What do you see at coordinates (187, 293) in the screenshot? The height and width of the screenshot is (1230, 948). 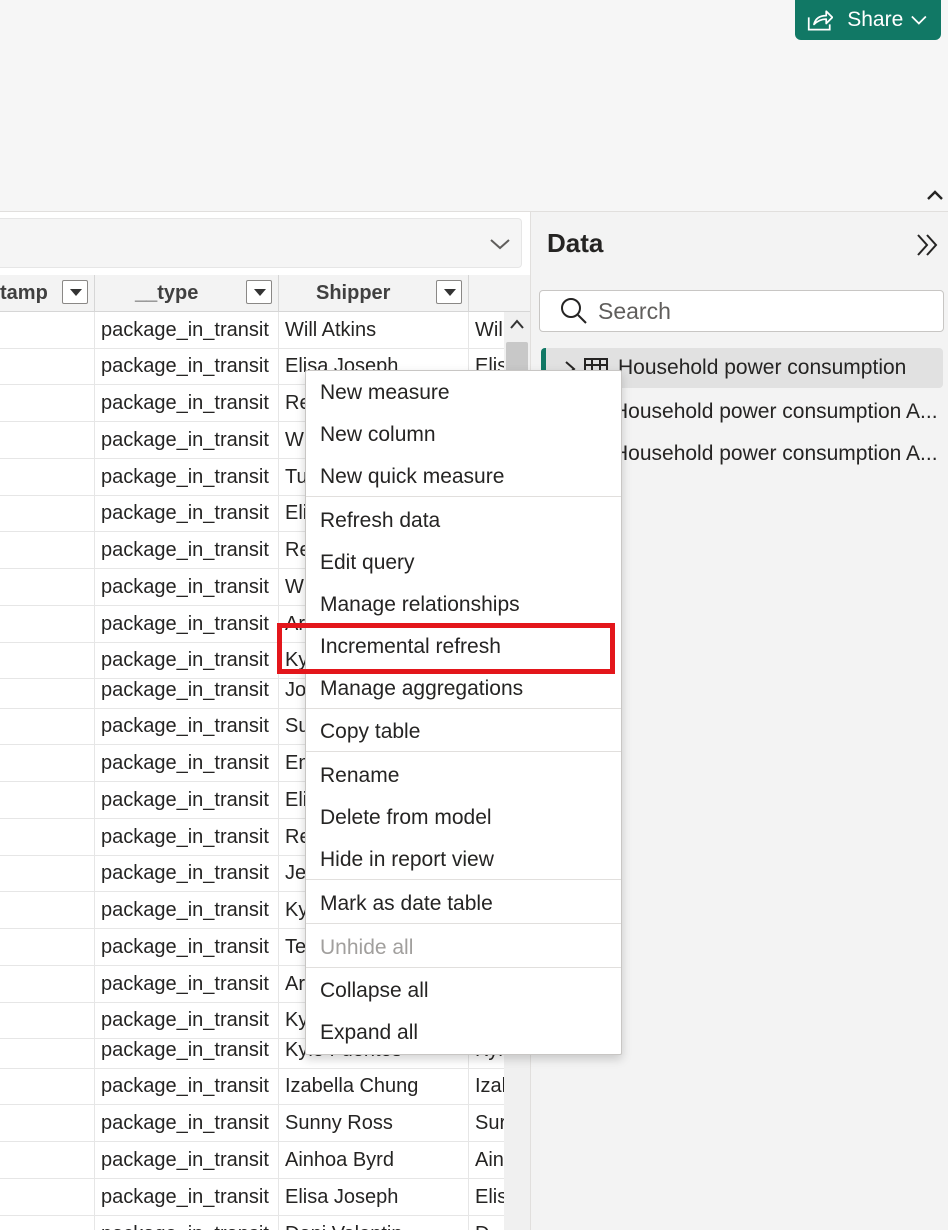 I see `column-header-type: __type` at bounding box center [187, 293].